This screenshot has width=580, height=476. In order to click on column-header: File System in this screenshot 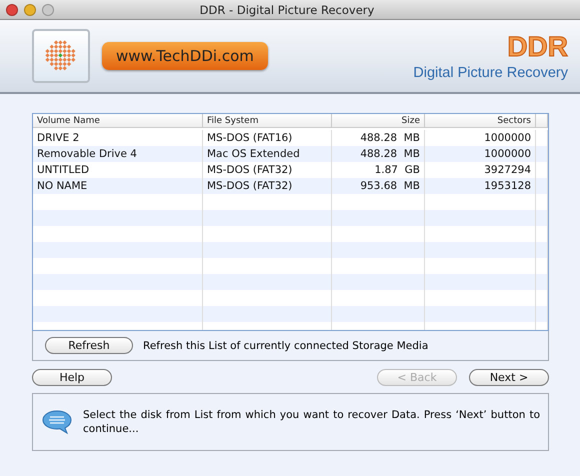, I will do `click(267, 121)`.